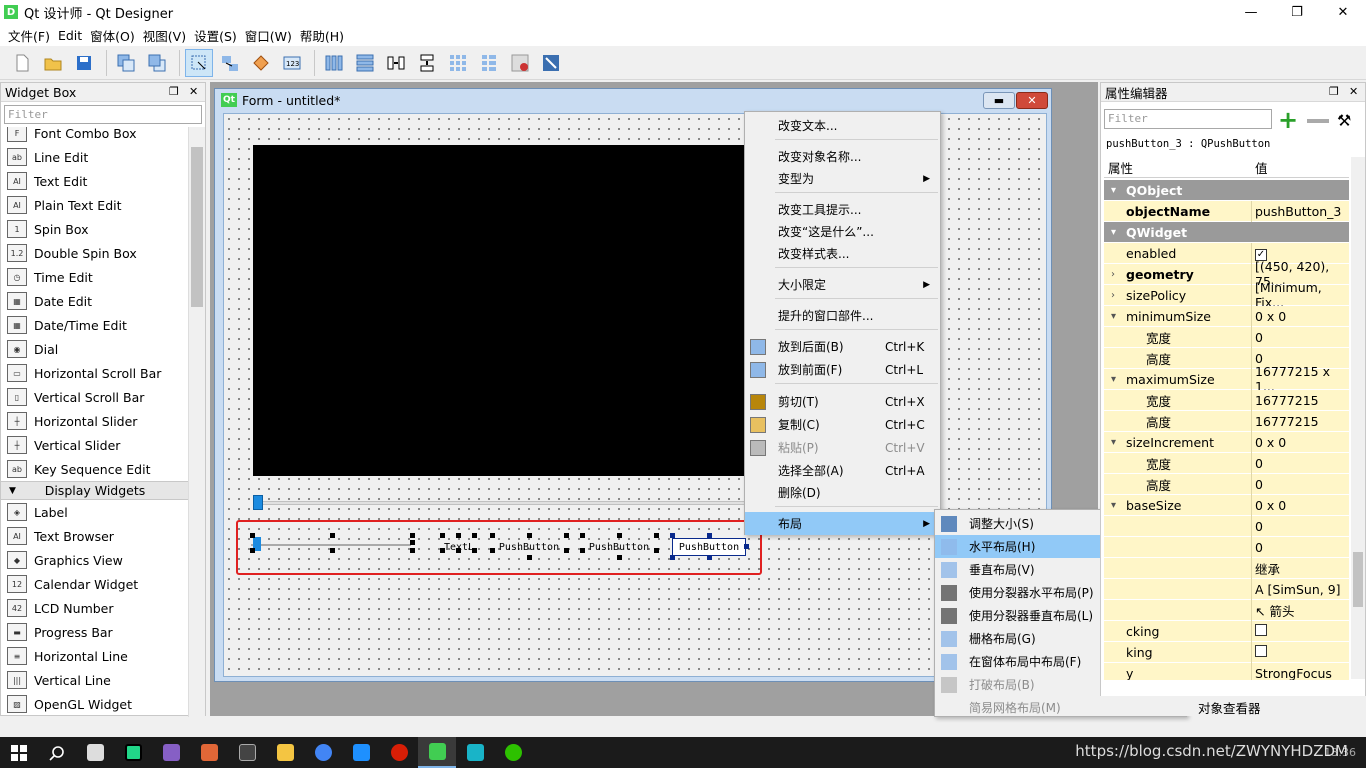 The image size is (1366, 768). What do you see at coordinates (1251, 12) in the screenshot?
I see `minimize-button: —` at bounding box center [1251, 12].